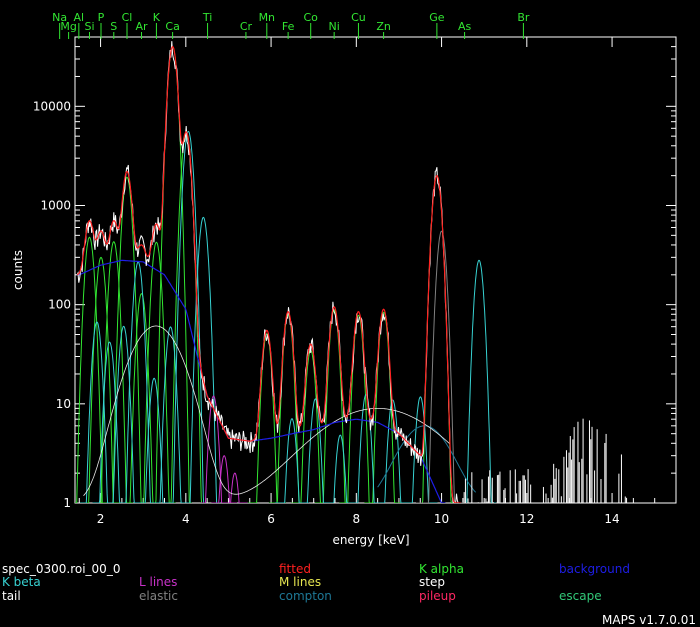  I want to click on element-marker-al: Al, so click(79, 17).